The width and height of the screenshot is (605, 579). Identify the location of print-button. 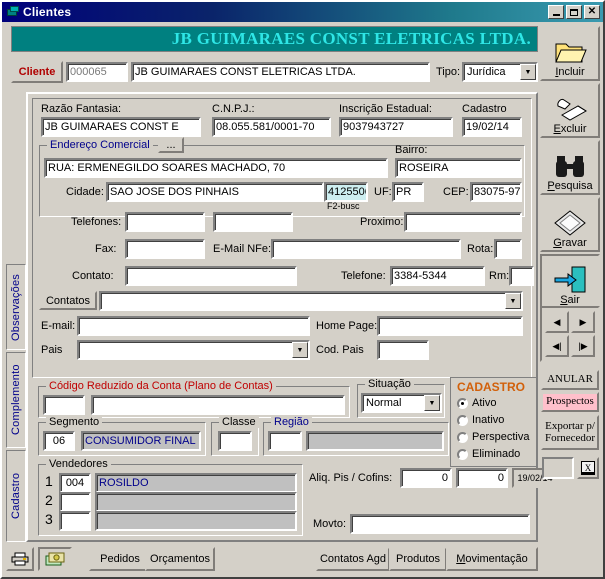
(20, 559).